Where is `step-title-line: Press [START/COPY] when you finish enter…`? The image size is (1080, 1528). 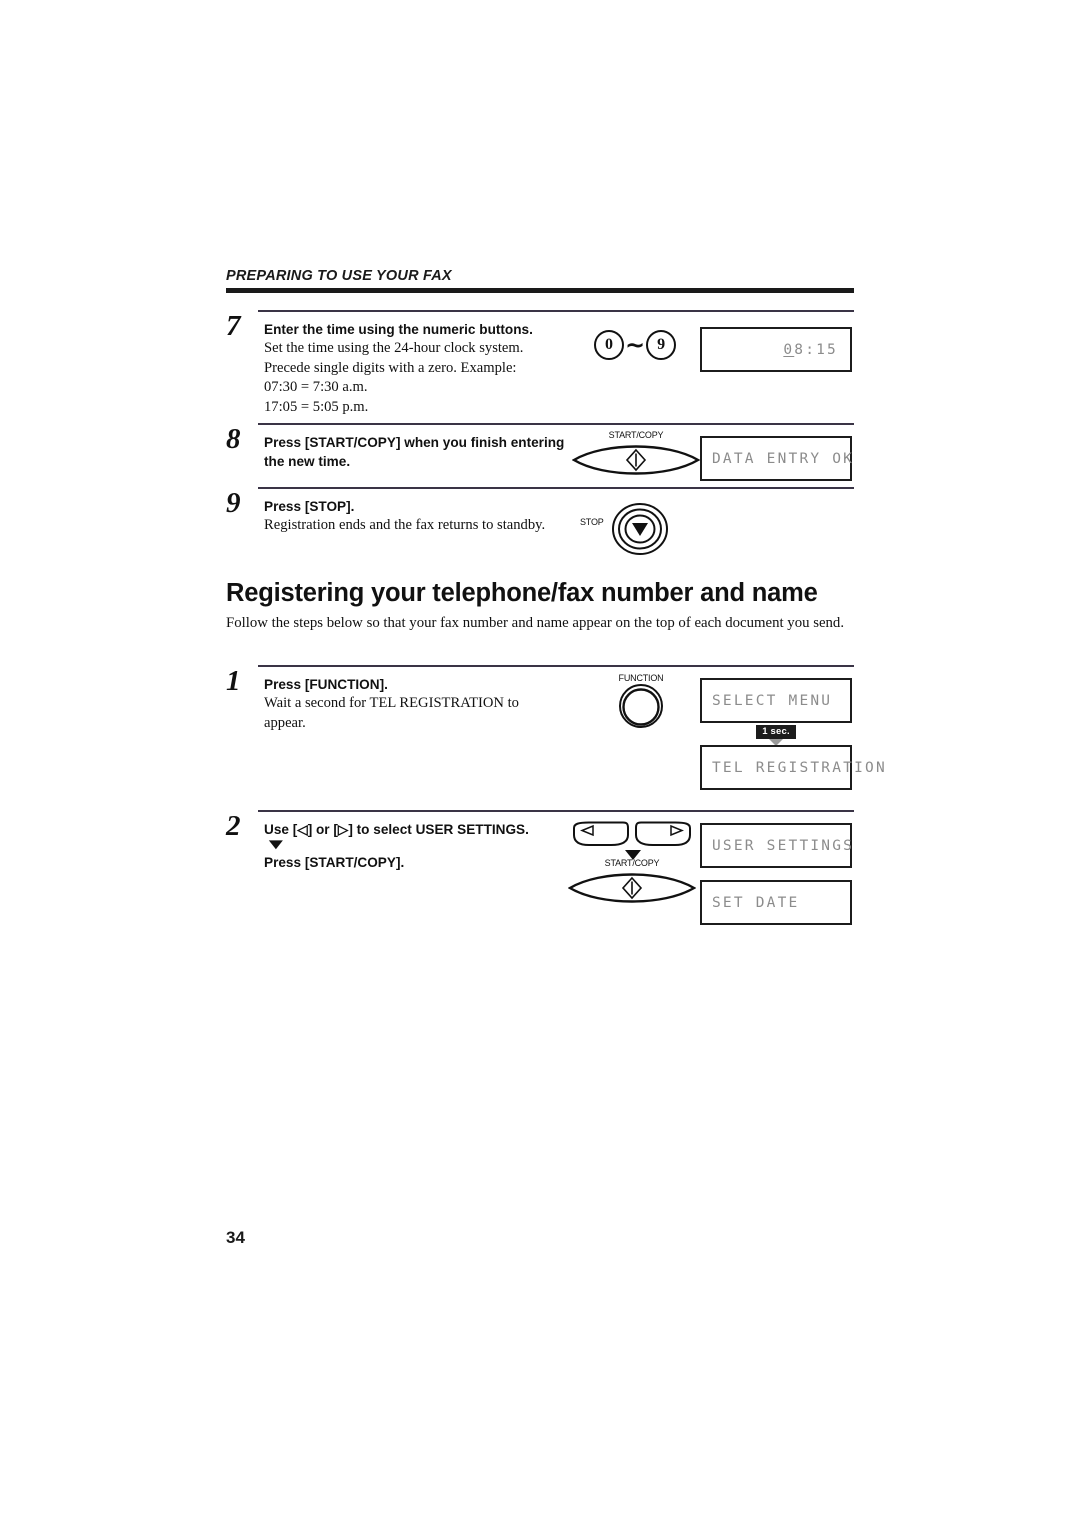 step-title-line: Press [START/COPY] when you finish enter… is located at coordinates (414, 442).